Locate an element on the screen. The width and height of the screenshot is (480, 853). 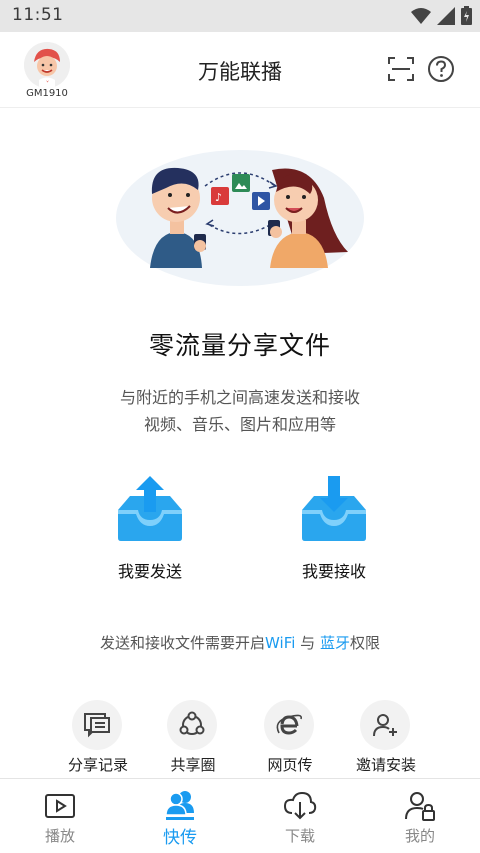
permission-notice: 发送和接收文件需要开启WiFi 与 蓝牙权限 is located at coordinates (240, 642).